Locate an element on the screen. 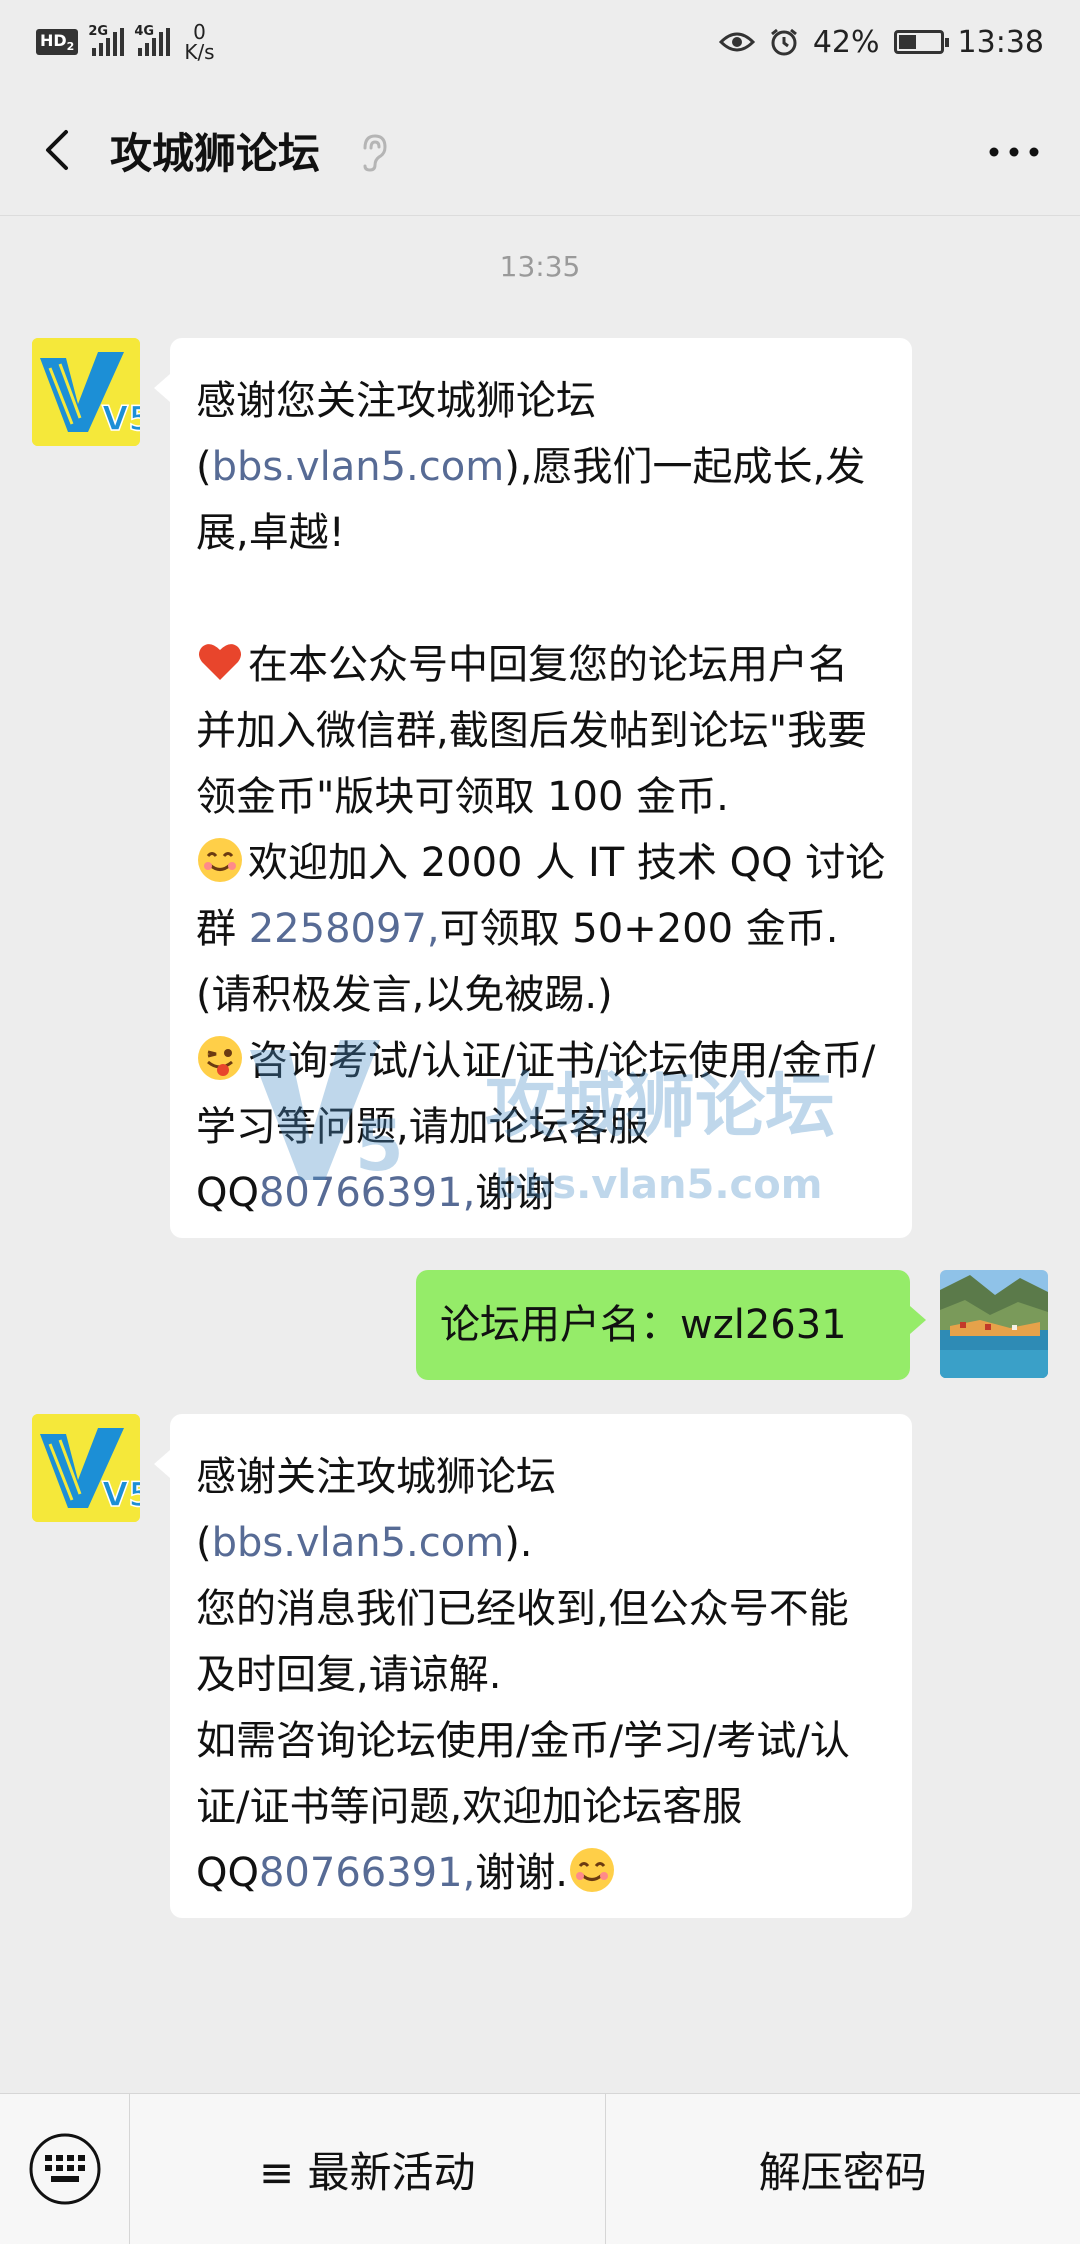  network-speed: 0 K/s is located at coordinates (199, 42).